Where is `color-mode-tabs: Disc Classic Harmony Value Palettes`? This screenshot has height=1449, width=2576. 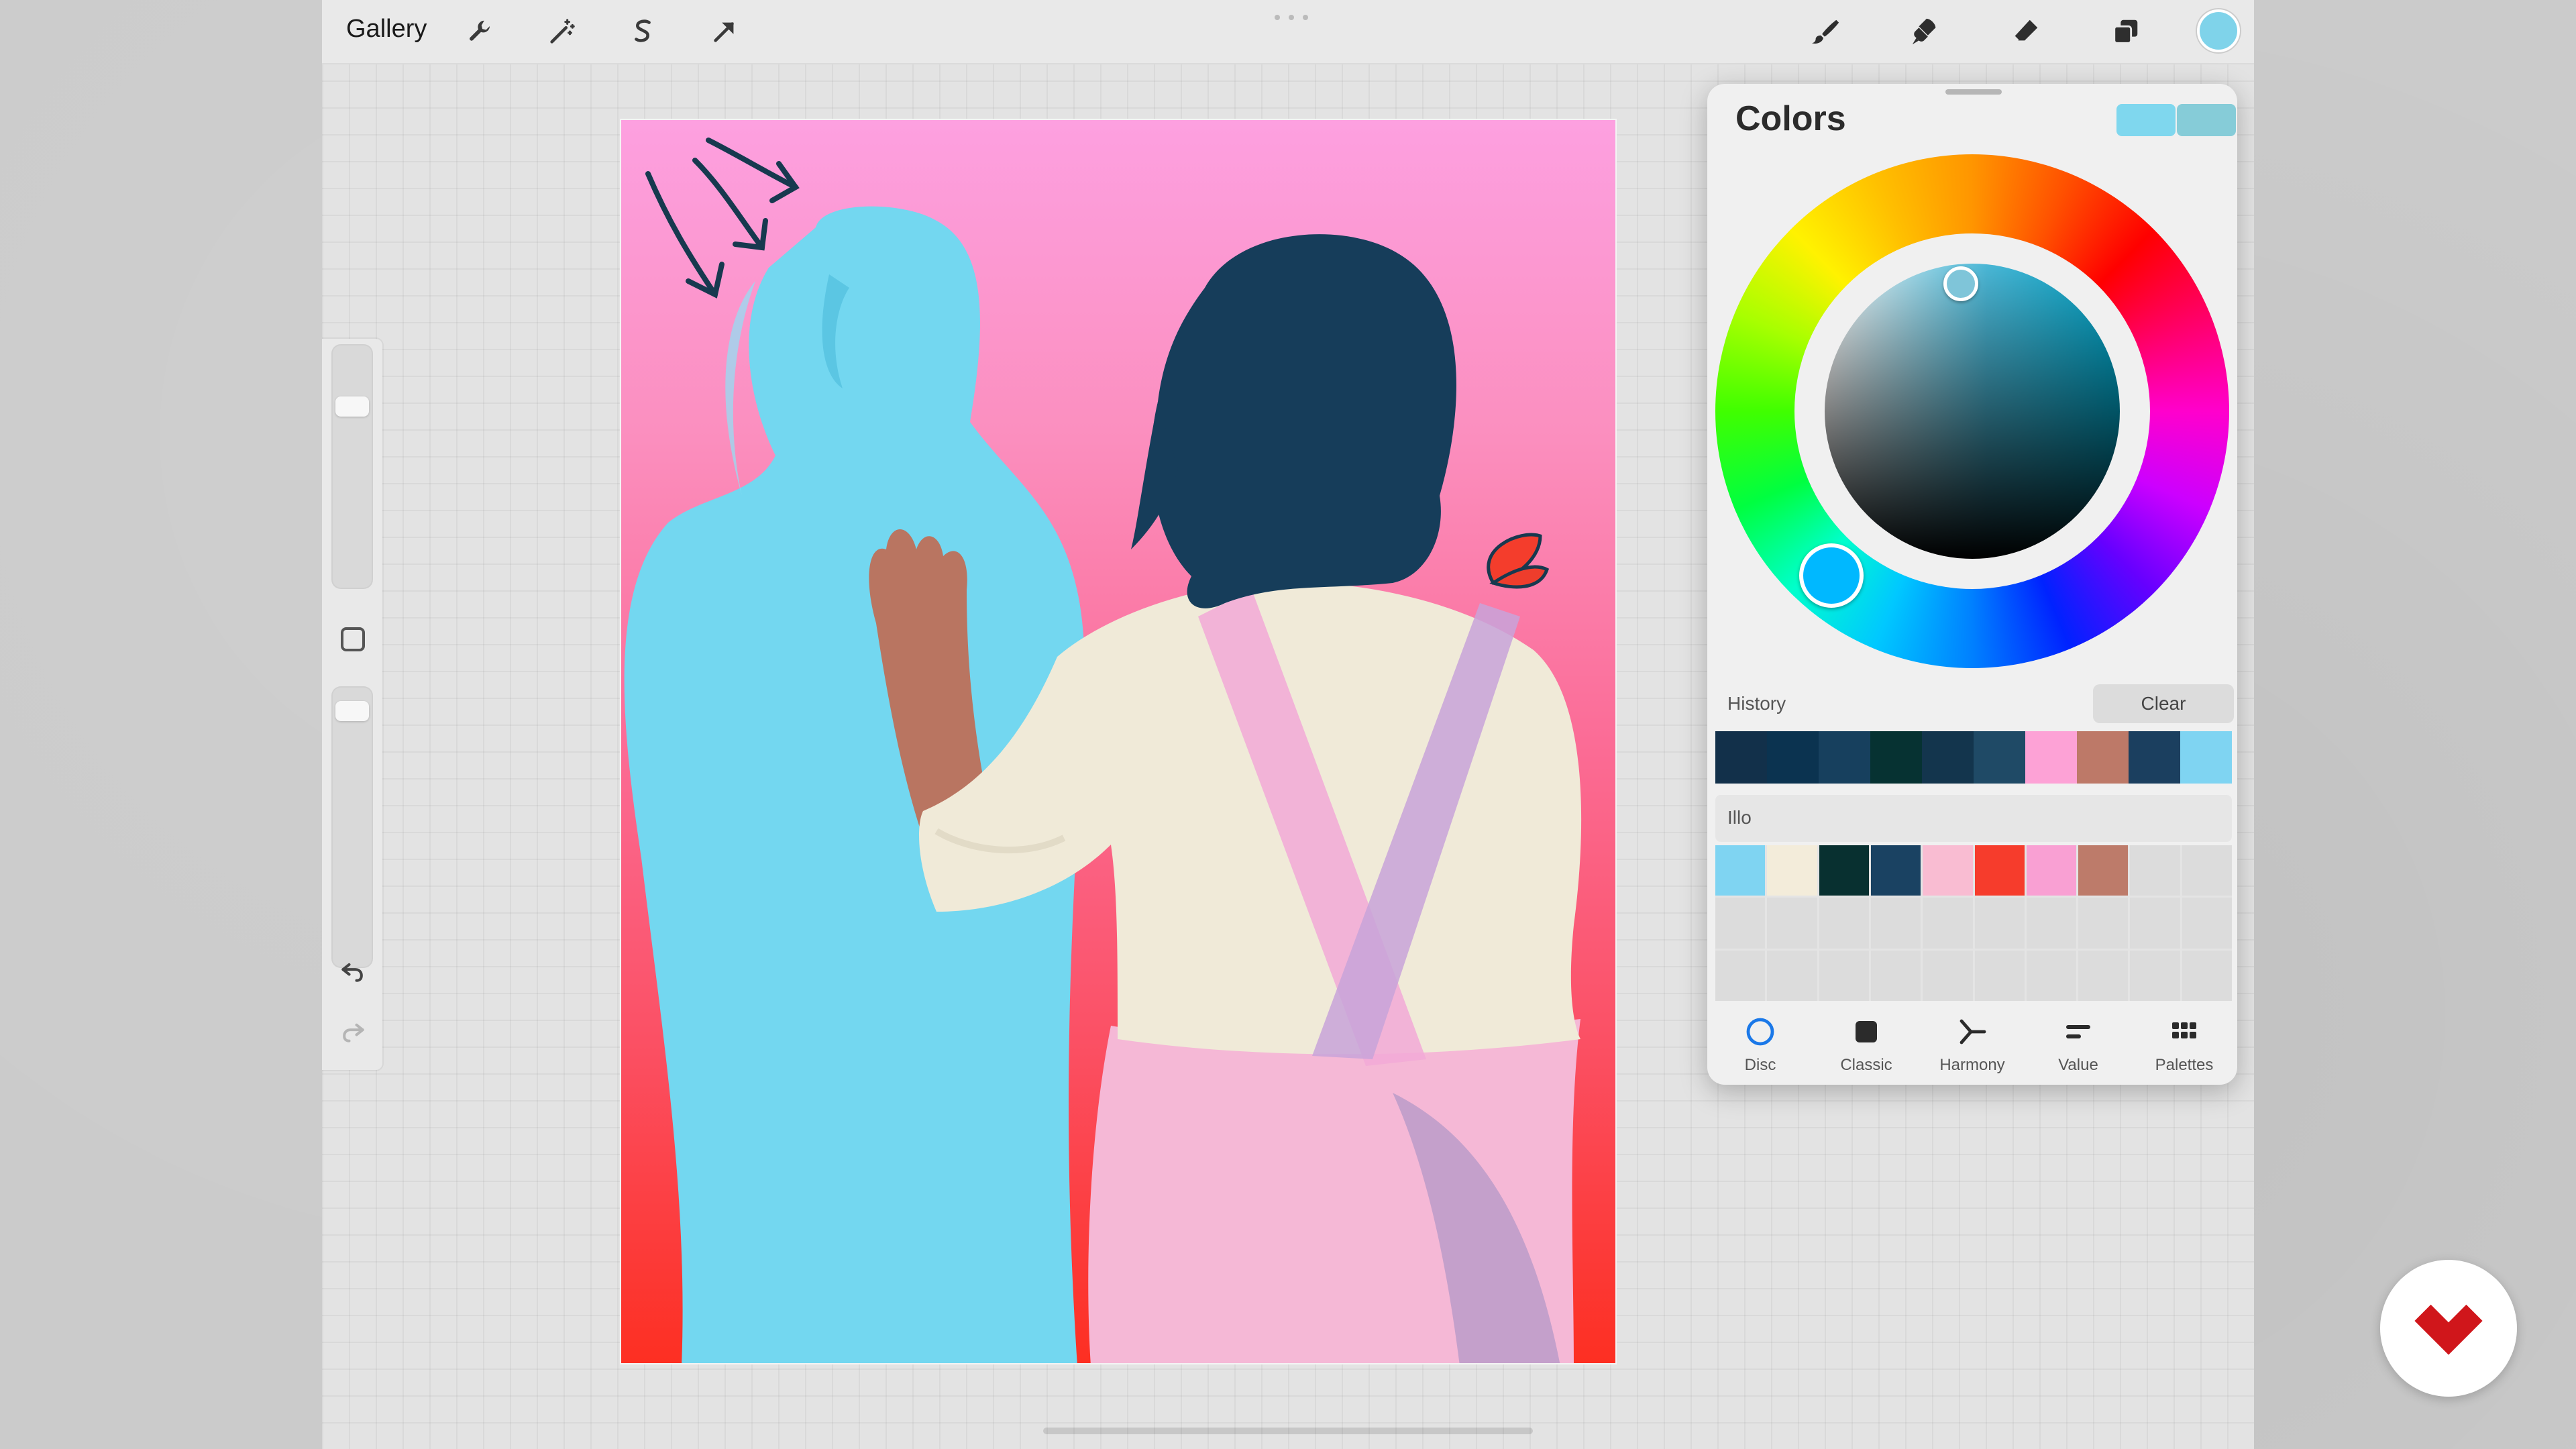
color-mode-tabs: Disc Classic Harmony Value Palettes is located at coordinates (1972, 1045).